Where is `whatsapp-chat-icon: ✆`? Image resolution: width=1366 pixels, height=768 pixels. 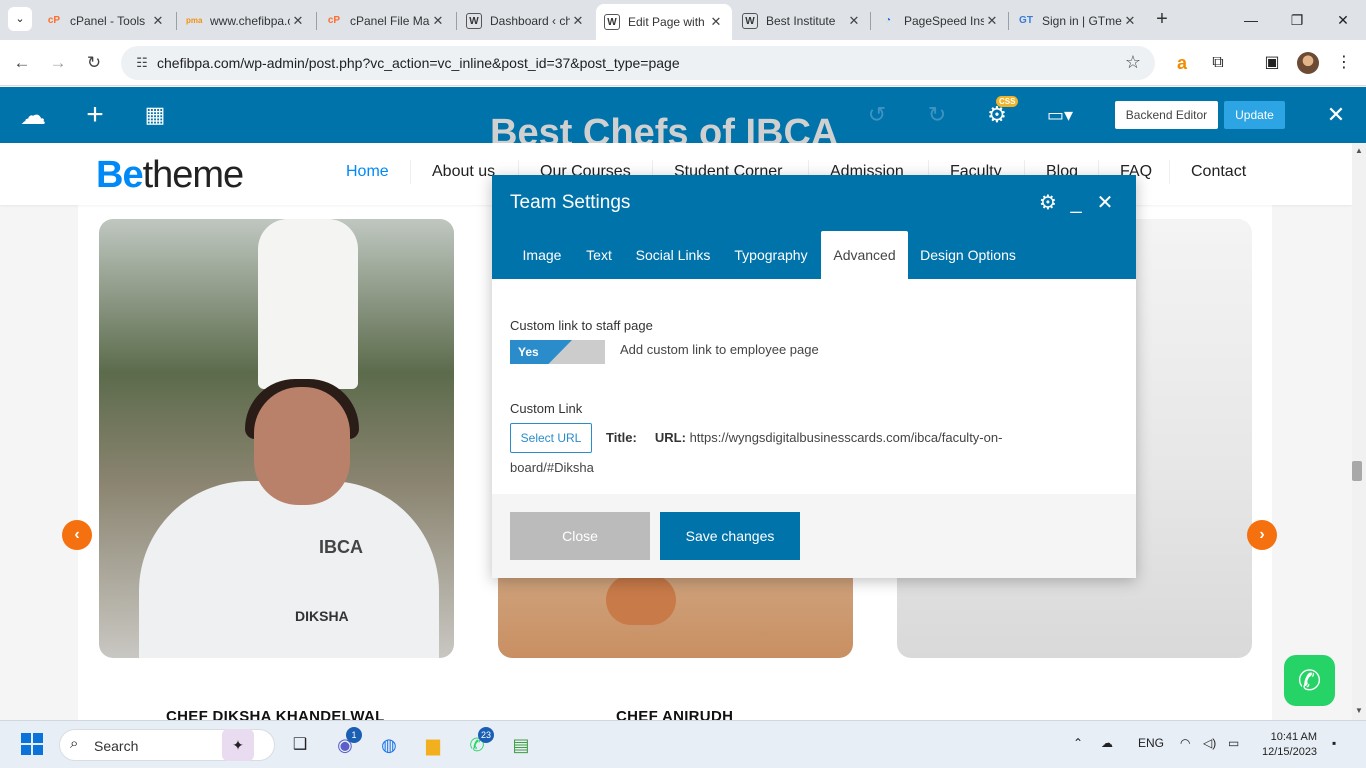
whatsapp-chat-icon: ✆ is located at coordinates (1309, 680).